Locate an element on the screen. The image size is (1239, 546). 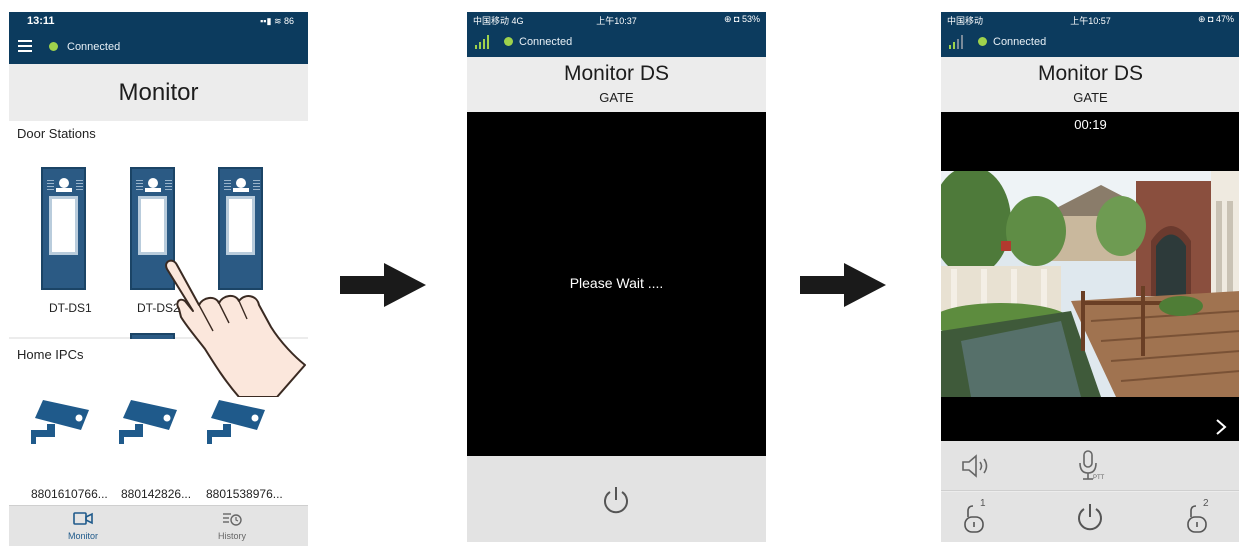
history-icon is located at coordinates (232, 519).